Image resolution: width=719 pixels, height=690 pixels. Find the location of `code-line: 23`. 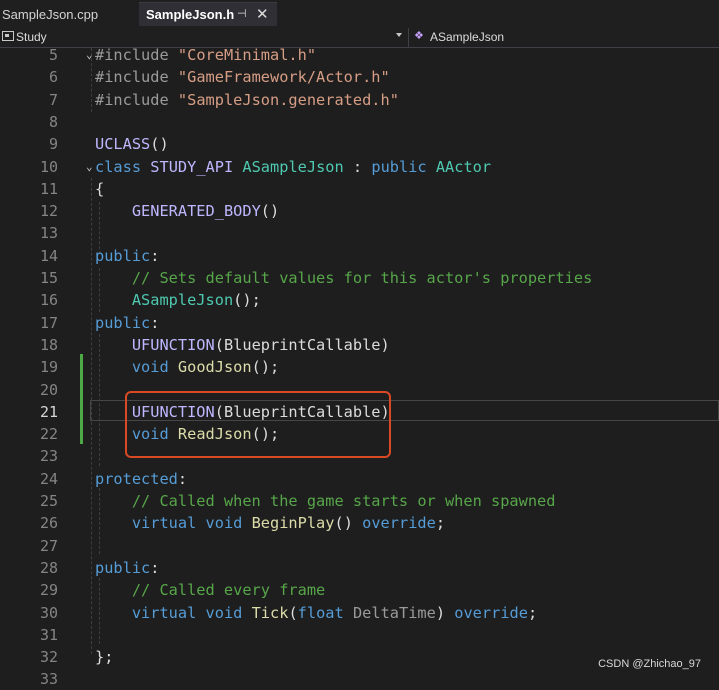

code-line: 23 is located at coordinates (359, 456).